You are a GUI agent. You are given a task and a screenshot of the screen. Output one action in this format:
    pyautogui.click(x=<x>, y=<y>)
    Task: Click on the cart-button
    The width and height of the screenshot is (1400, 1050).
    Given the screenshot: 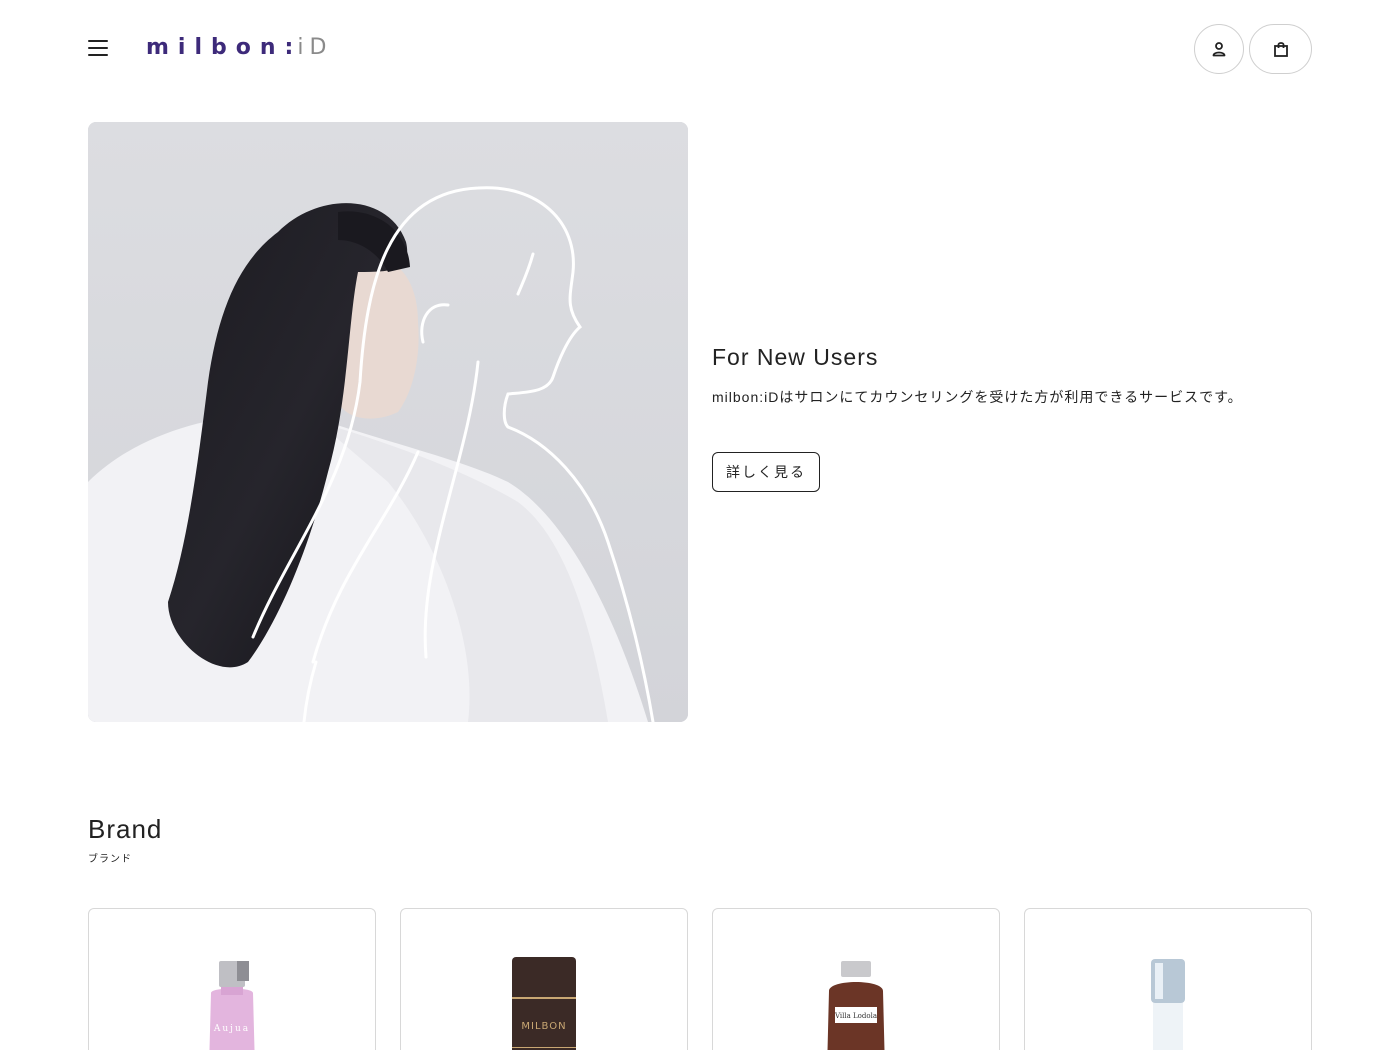 What is the action you would take?
    pyautogui.click(x=1280, y=49)
    